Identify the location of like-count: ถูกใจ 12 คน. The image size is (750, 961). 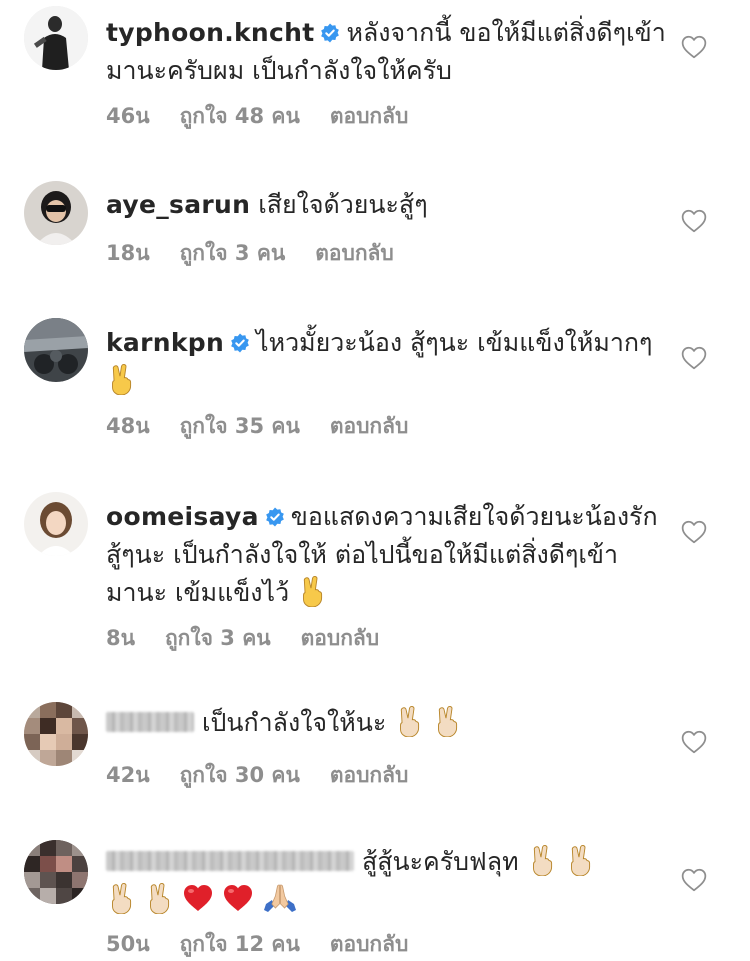
(240, 944).